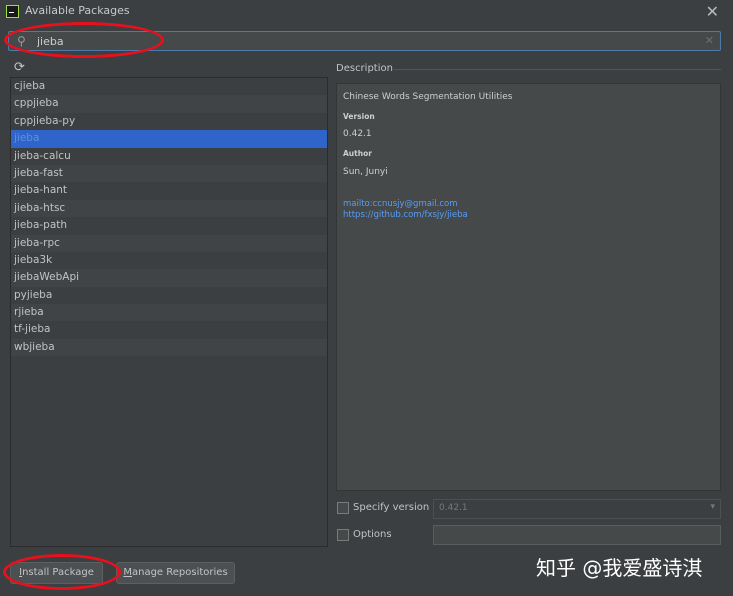 The height and width of the screenshot is (596, 733). Describe the element at coordinates (12, 11) in the screenshot. I see `pycharm-icon` at that location.